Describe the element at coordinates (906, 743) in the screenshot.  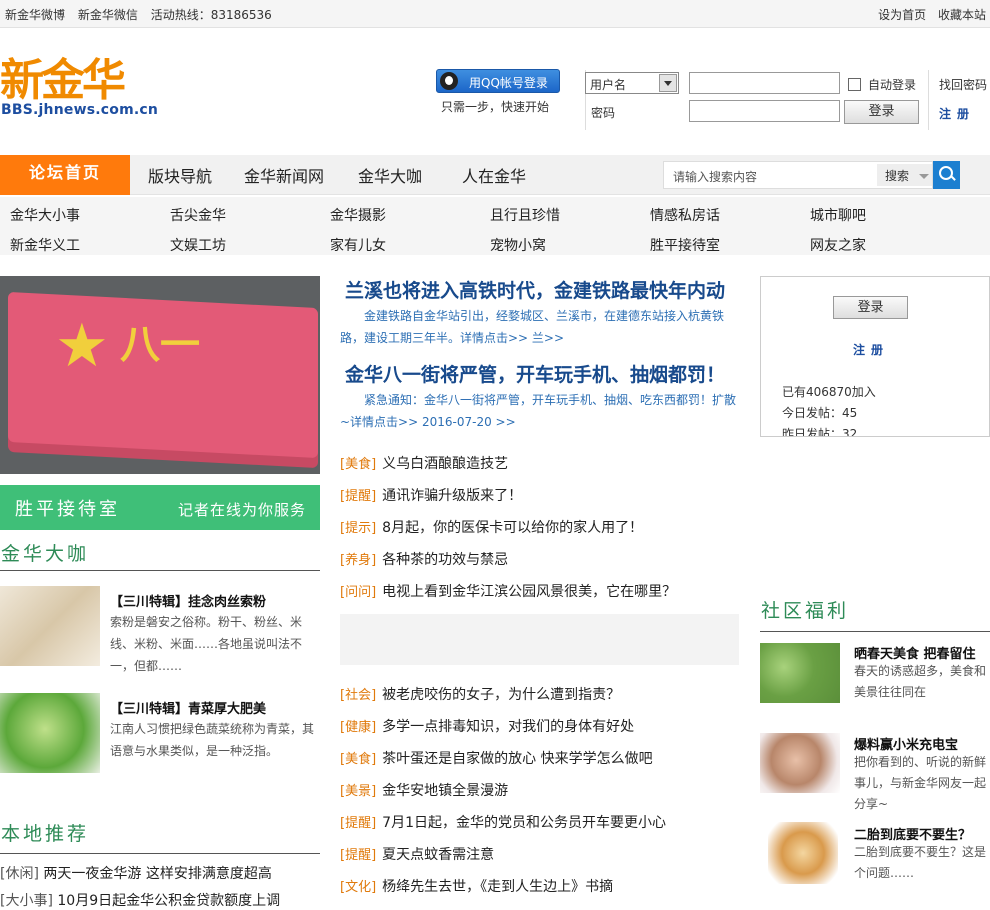
I see `welfare-item-title: 爆料赢小米充电宝` at that location.